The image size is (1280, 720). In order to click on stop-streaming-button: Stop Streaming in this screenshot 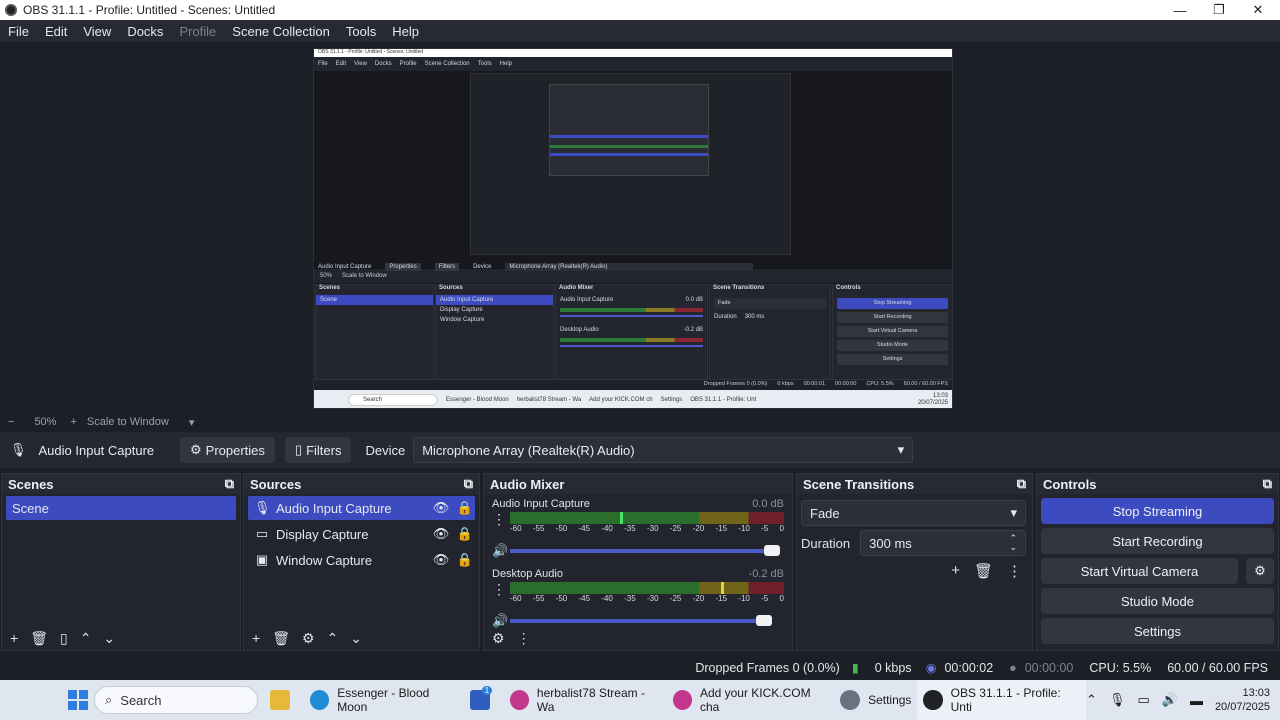, I will do `click(1157, 511)`.